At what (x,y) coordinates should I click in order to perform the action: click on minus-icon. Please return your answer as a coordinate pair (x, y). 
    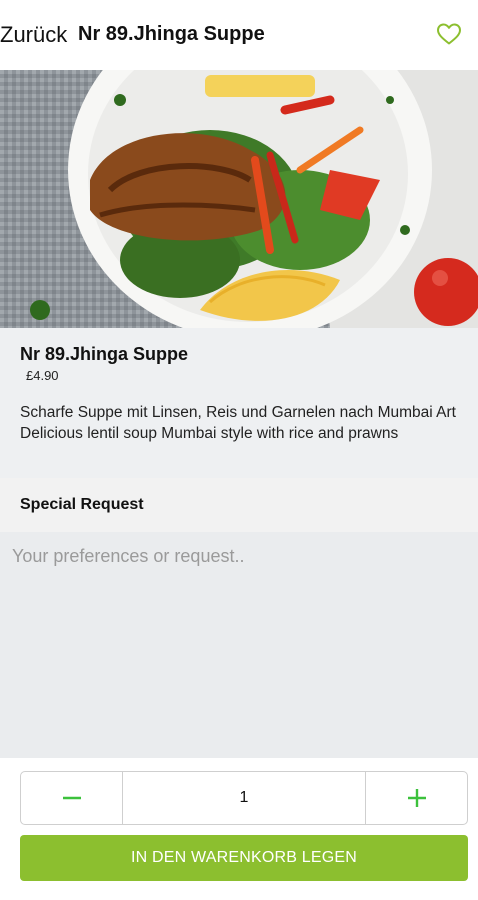
    Looking at the image, I should click on (71, 798).